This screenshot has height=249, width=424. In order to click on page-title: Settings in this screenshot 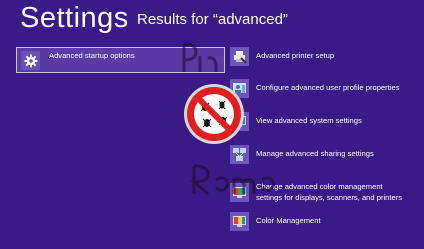, I will do `click(74, 18)`.